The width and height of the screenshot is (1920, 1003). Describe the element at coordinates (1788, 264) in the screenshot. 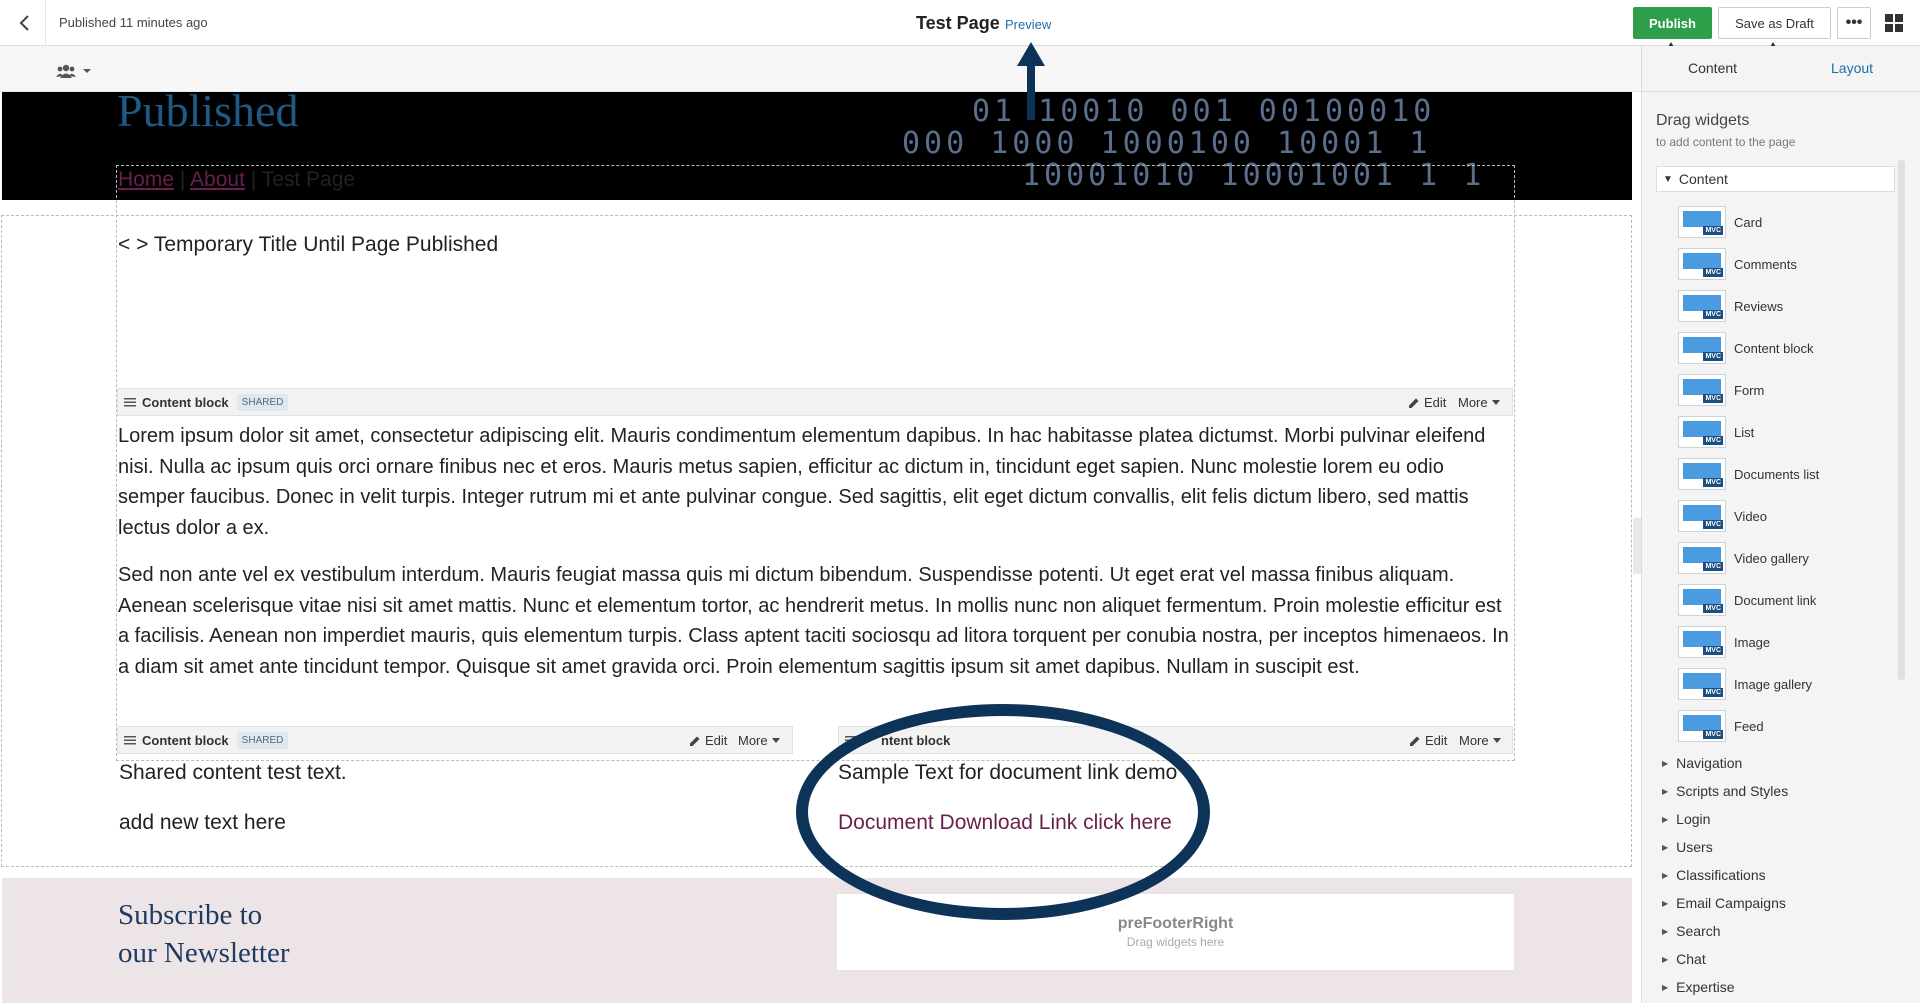

I see `widget-item: MVC Comments` at that location.